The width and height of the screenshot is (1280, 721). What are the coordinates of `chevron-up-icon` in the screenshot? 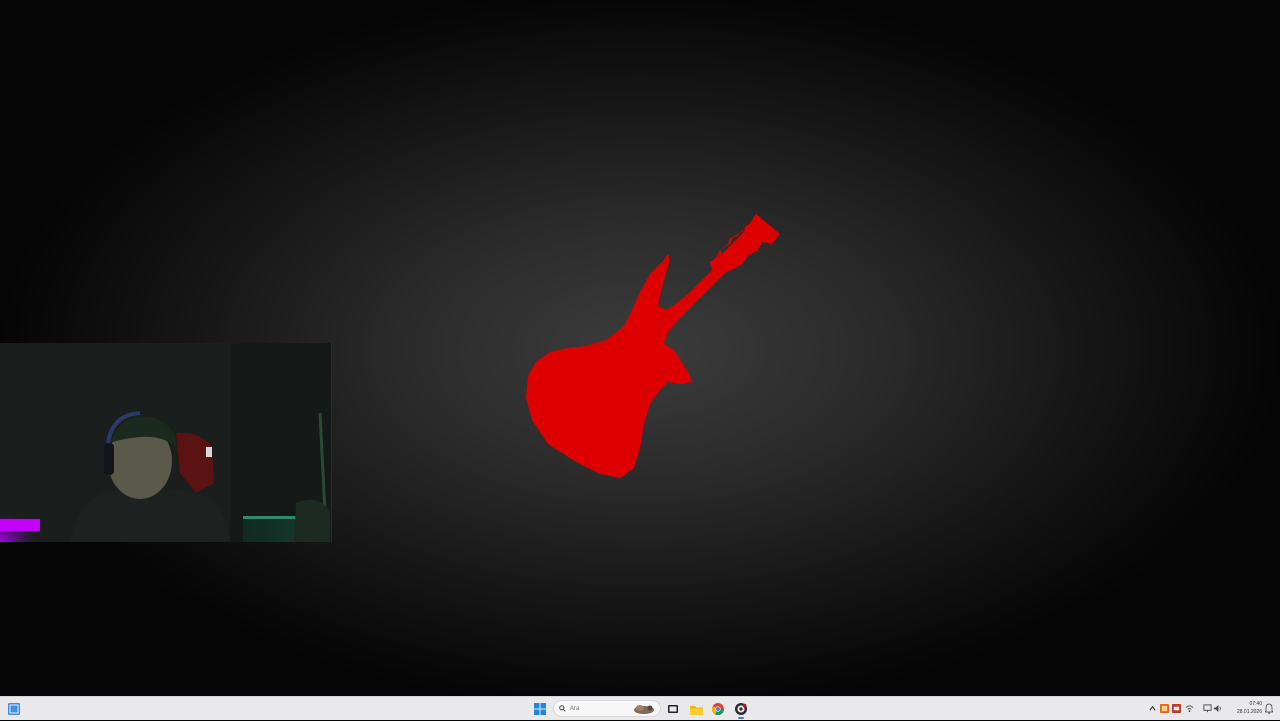 It's located at (1152, 708).